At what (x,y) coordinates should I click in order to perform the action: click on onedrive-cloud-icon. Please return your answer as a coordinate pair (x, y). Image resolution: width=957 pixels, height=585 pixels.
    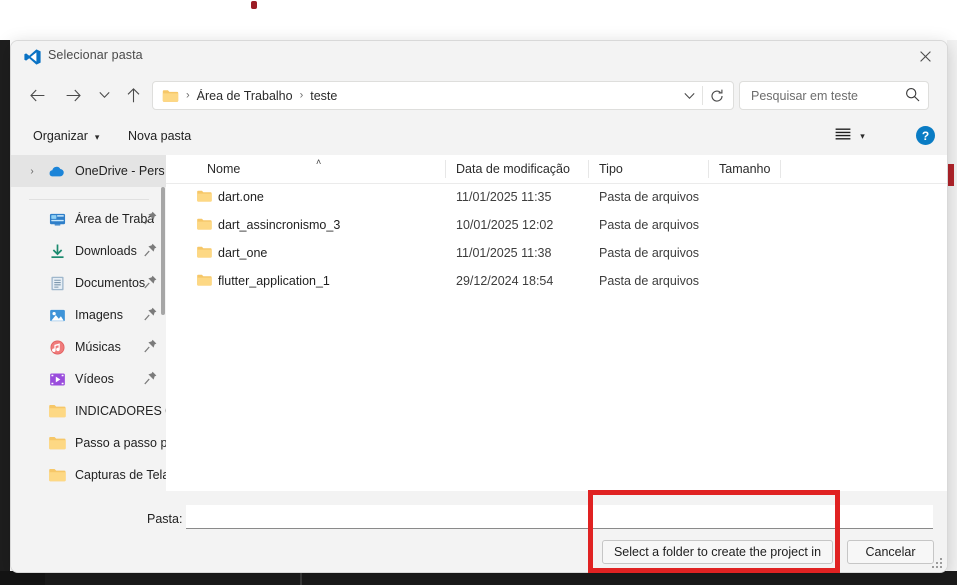
    Looking at the image, I should click on (57, 171).